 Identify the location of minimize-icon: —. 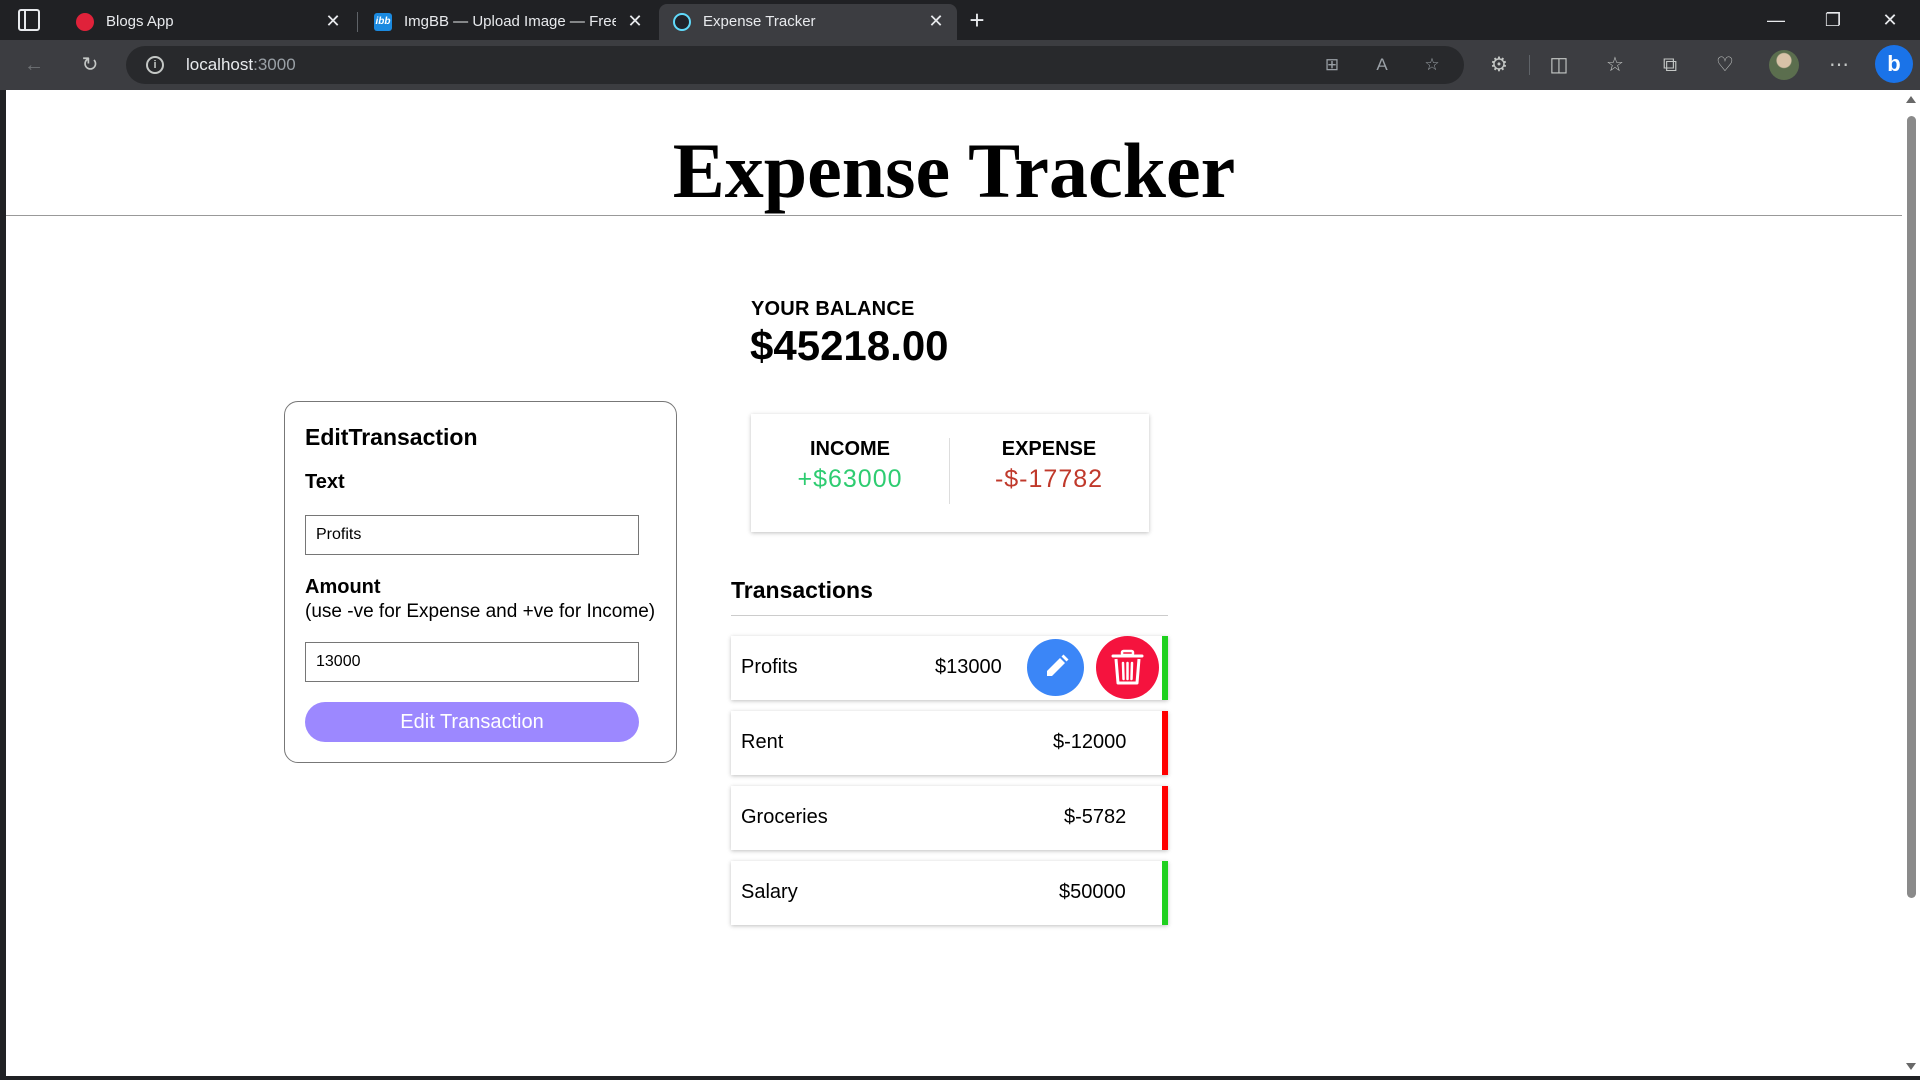
(1776, 20).